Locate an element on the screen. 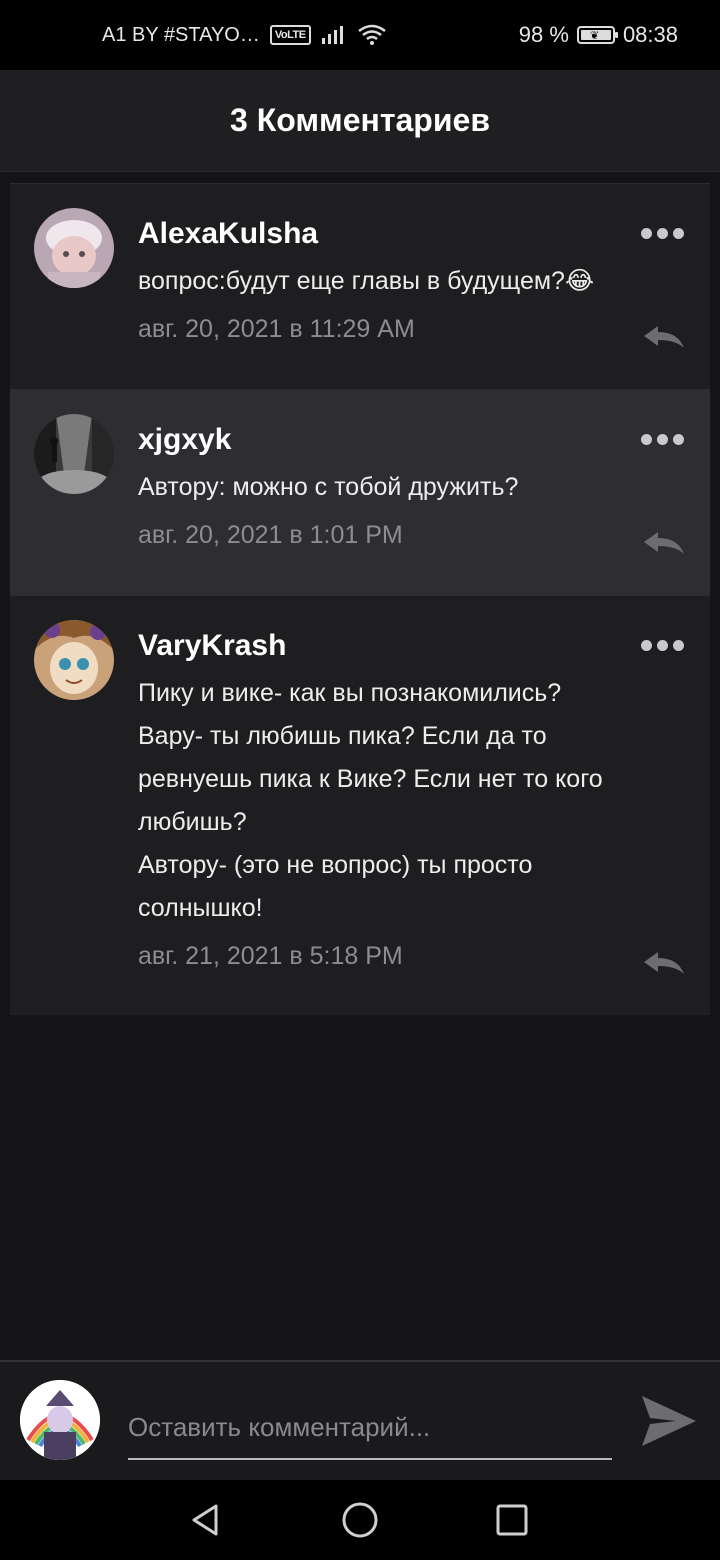 The width and height of the screenshot is (720, 1560). battery-percent: 98 % is located at coordinates (543, 34).